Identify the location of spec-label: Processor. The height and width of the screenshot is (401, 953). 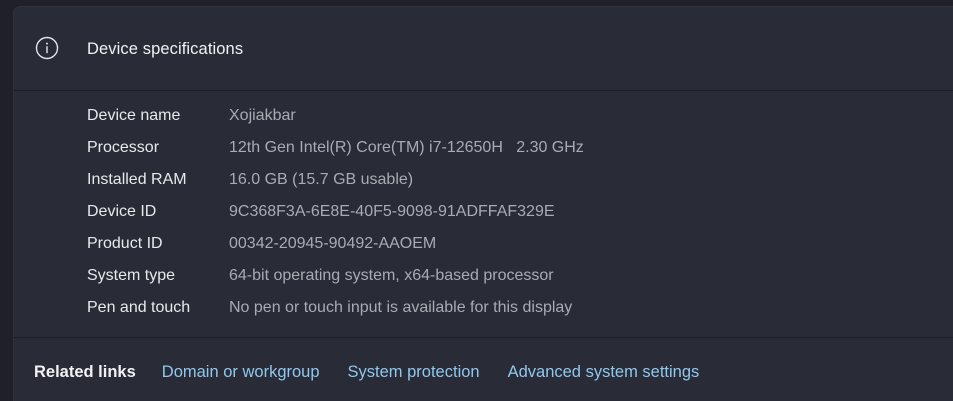
(123, 147).